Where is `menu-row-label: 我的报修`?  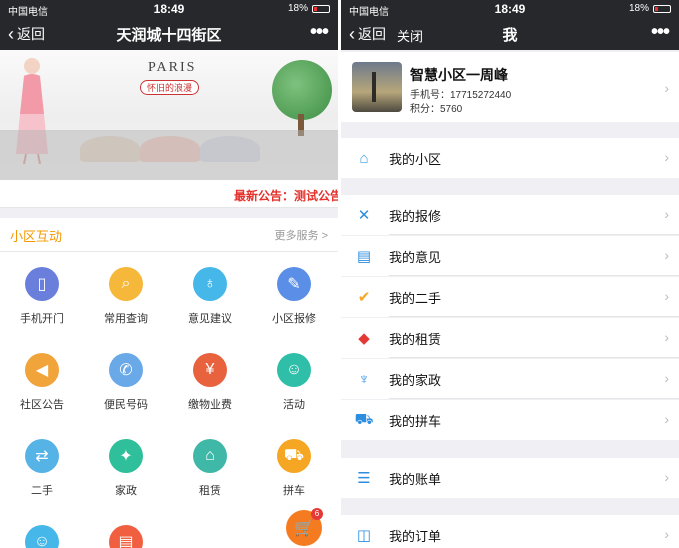 menu-row-label: 我的报修 is located at coordinates (415, 216).